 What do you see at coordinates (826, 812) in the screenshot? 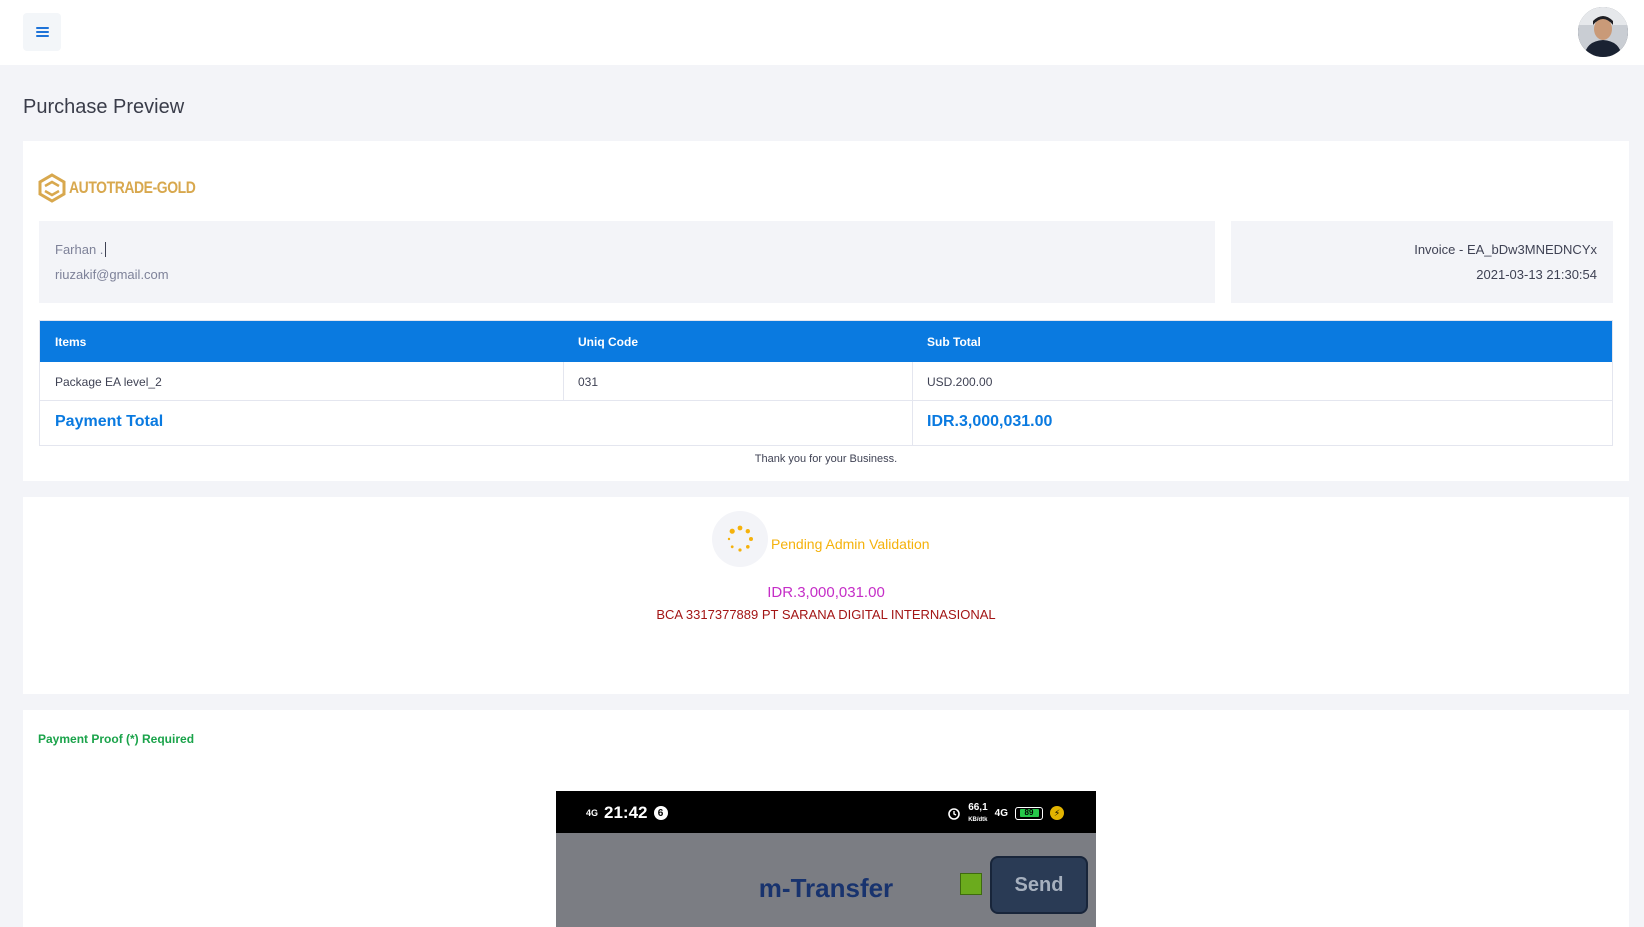
I see `phone-status-bar: 4G 21:42 6 66,1 KB/dtk 4G 89 ⚡` at bounding box center [826, 812].